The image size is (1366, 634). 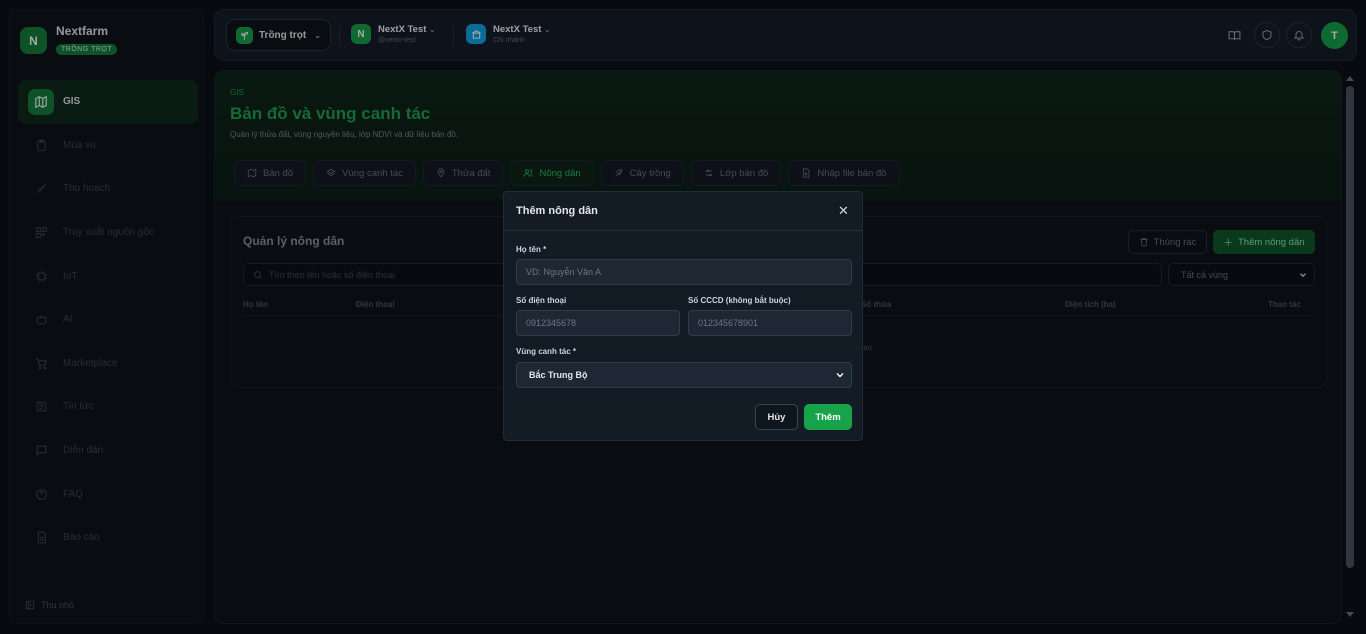 What do you see at coordinates (843, 211) in the screenshot?
I see `close-icon: ✕` at bounding box center [843, 211].